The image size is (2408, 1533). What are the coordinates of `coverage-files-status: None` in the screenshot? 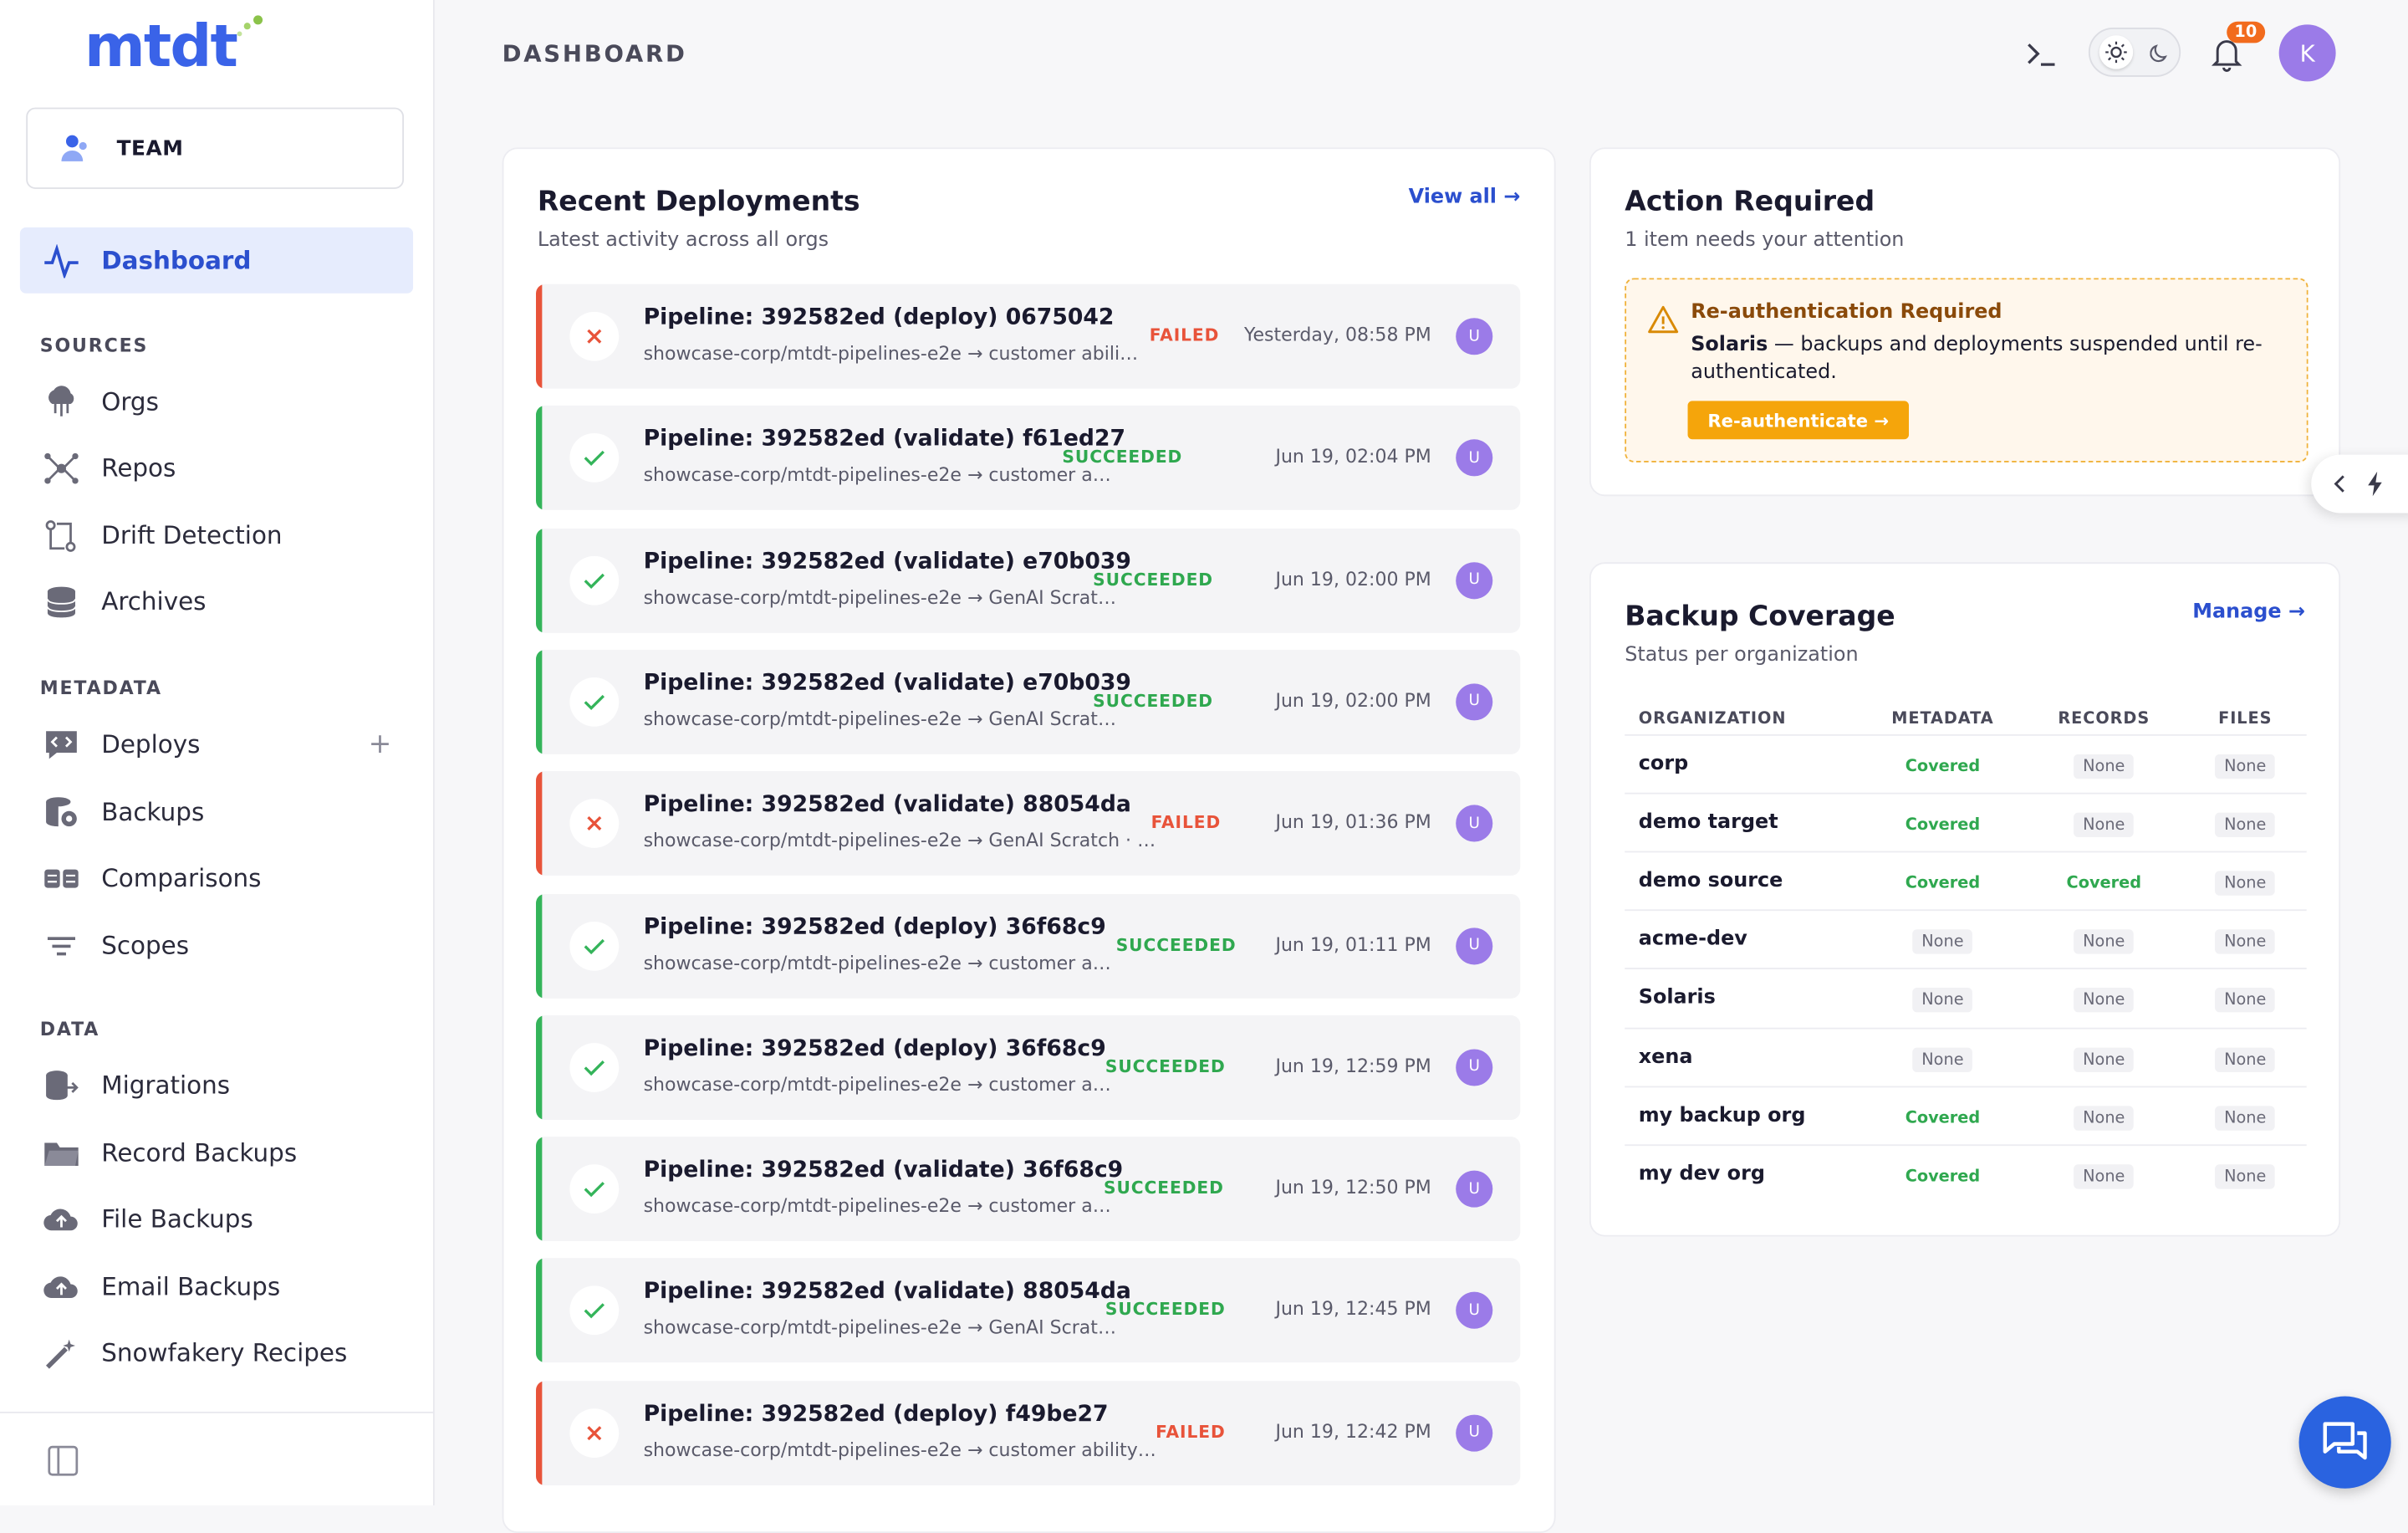 It's located at (2245, 766).